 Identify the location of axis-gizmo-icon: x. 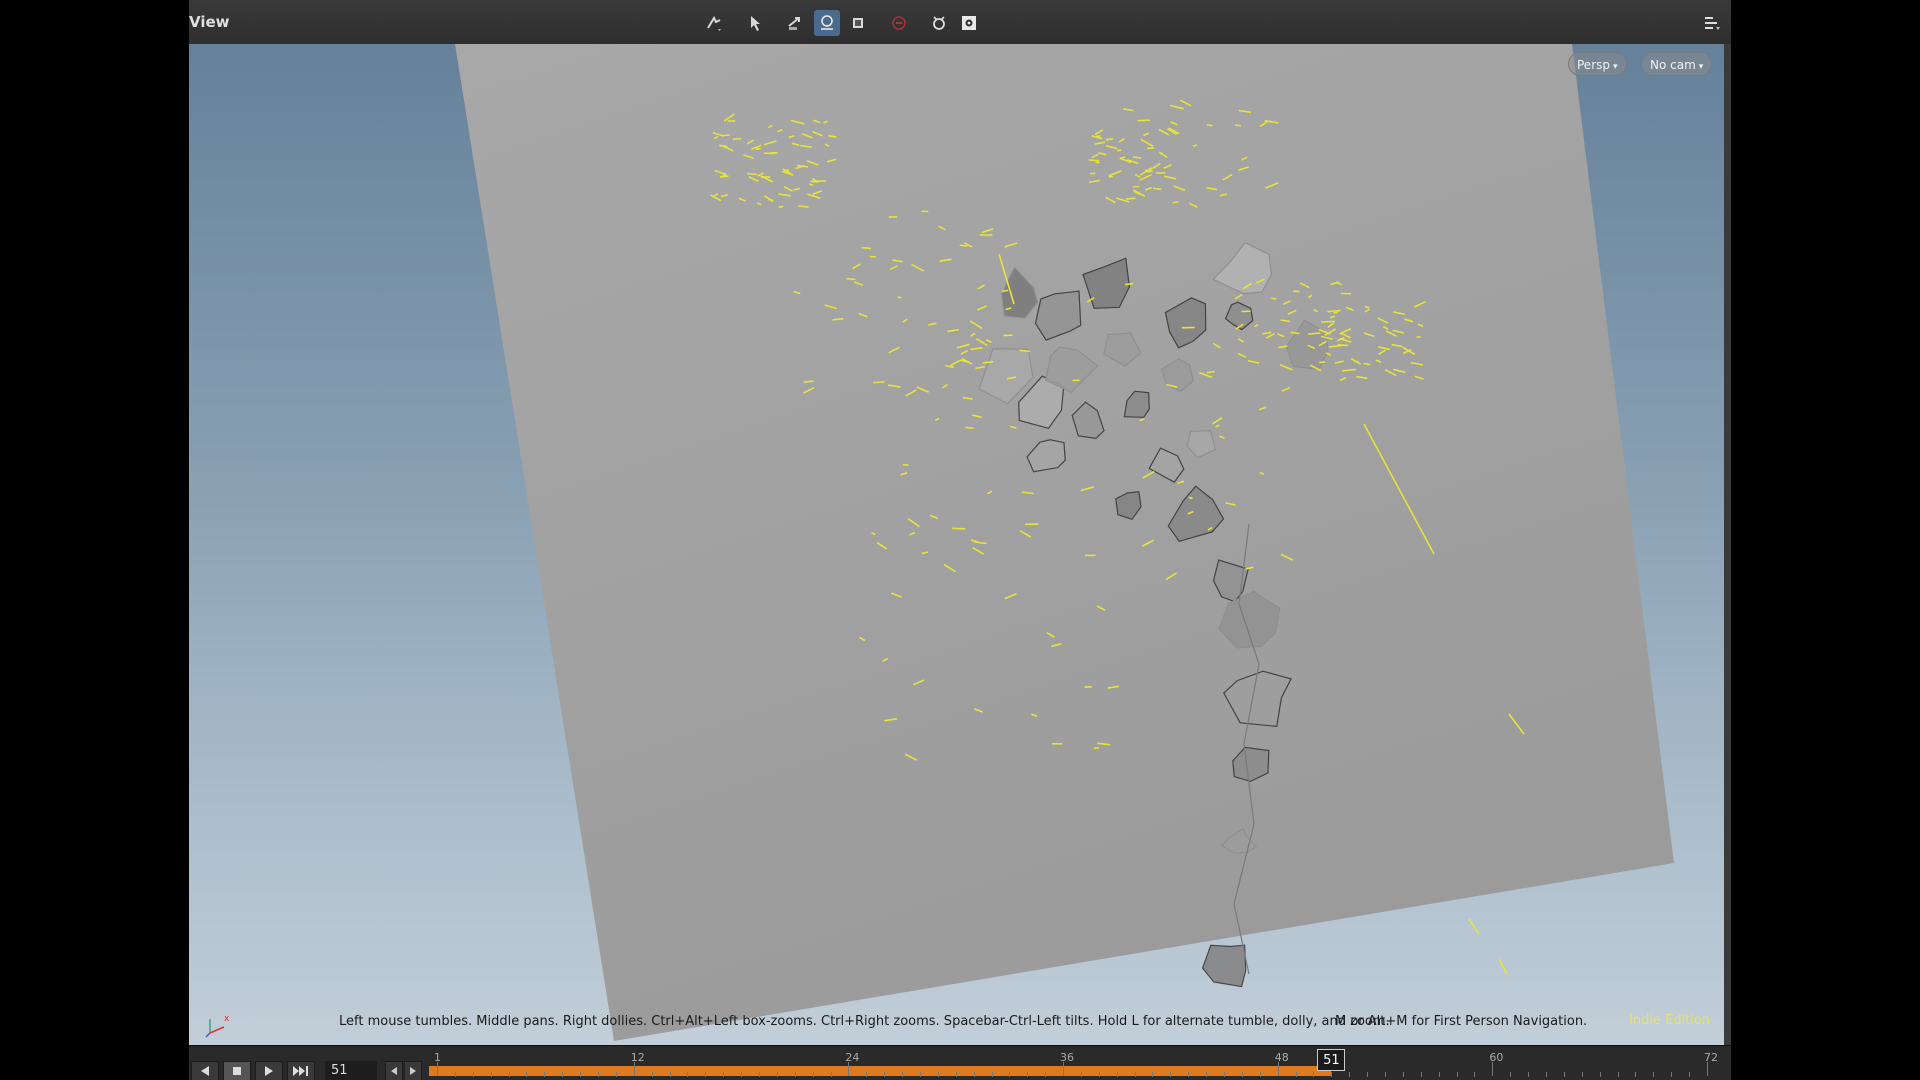
(217, 1026).